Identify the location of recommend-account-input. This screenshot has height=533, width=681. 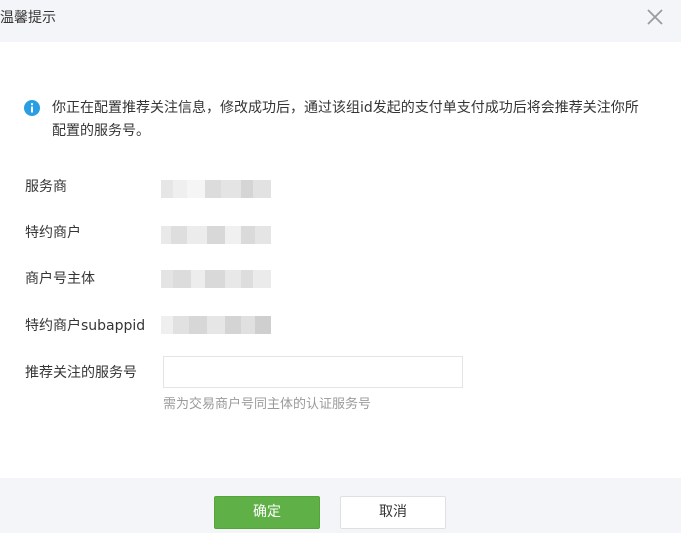
(313, 372).